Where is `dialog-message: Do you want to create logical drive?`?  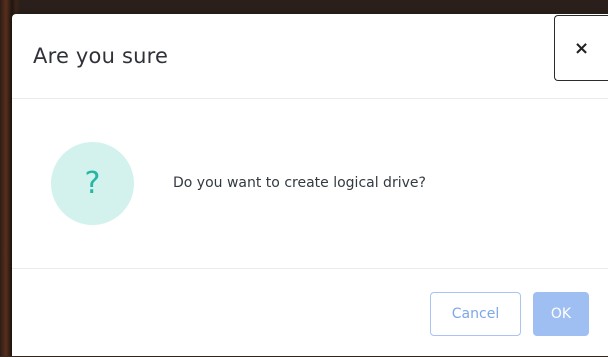
dialog-message: Do you want to create logical drive? is located at coordinates (299, 183).